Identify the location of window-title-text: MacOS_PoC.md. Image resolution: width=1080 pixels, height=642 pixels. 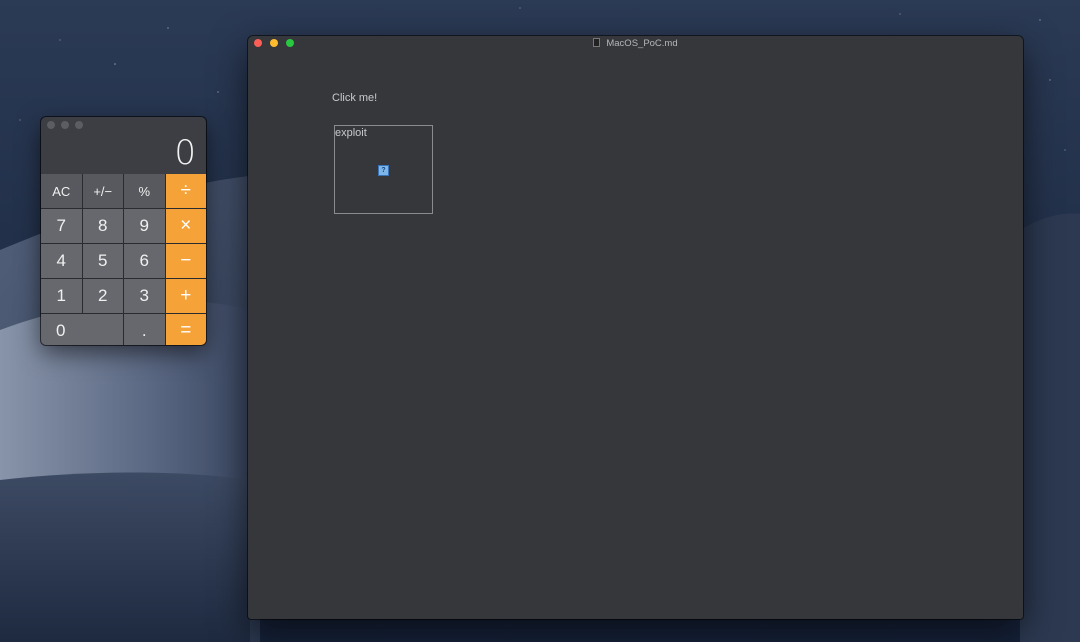
(642, 43).